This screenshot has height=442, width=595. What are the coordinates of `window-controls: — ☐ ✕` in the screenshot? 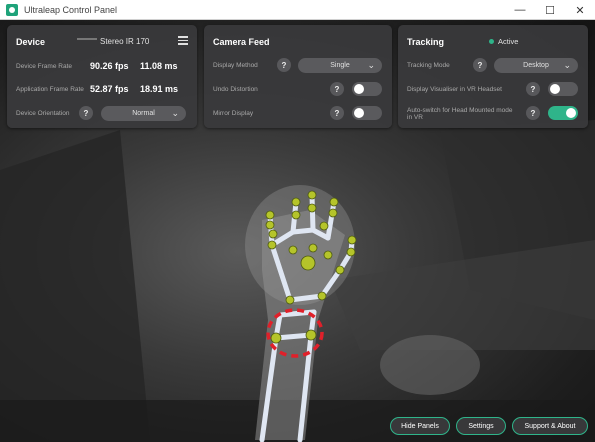 It's located at (550, 10).